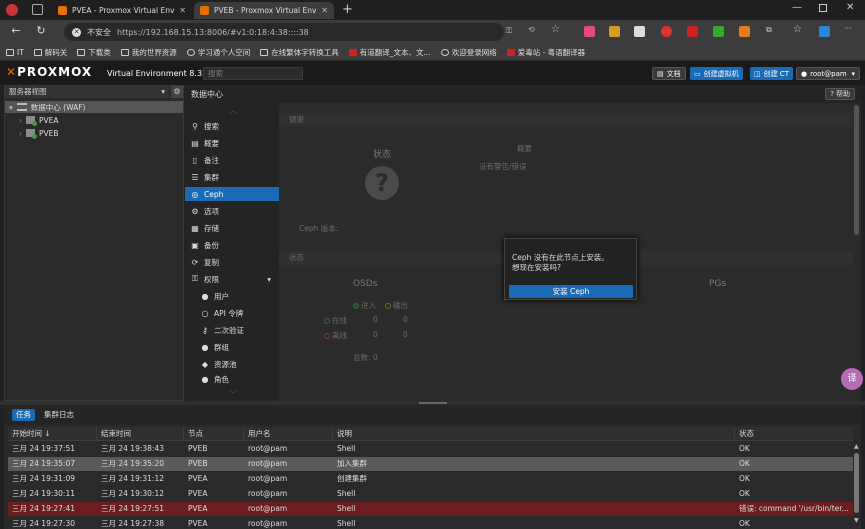 The width and height of the screenshot is (865, 529). I want to click on tree-node-datacenter: ▾ 数据中心 (WAF), so click(94, 107).